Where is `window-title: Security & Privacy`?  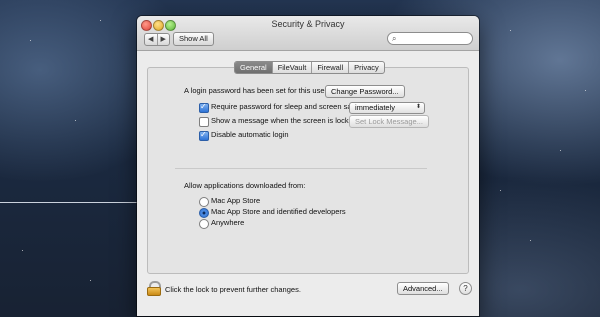
window-title: Security & Privacy is located at coordinates (308, 24).